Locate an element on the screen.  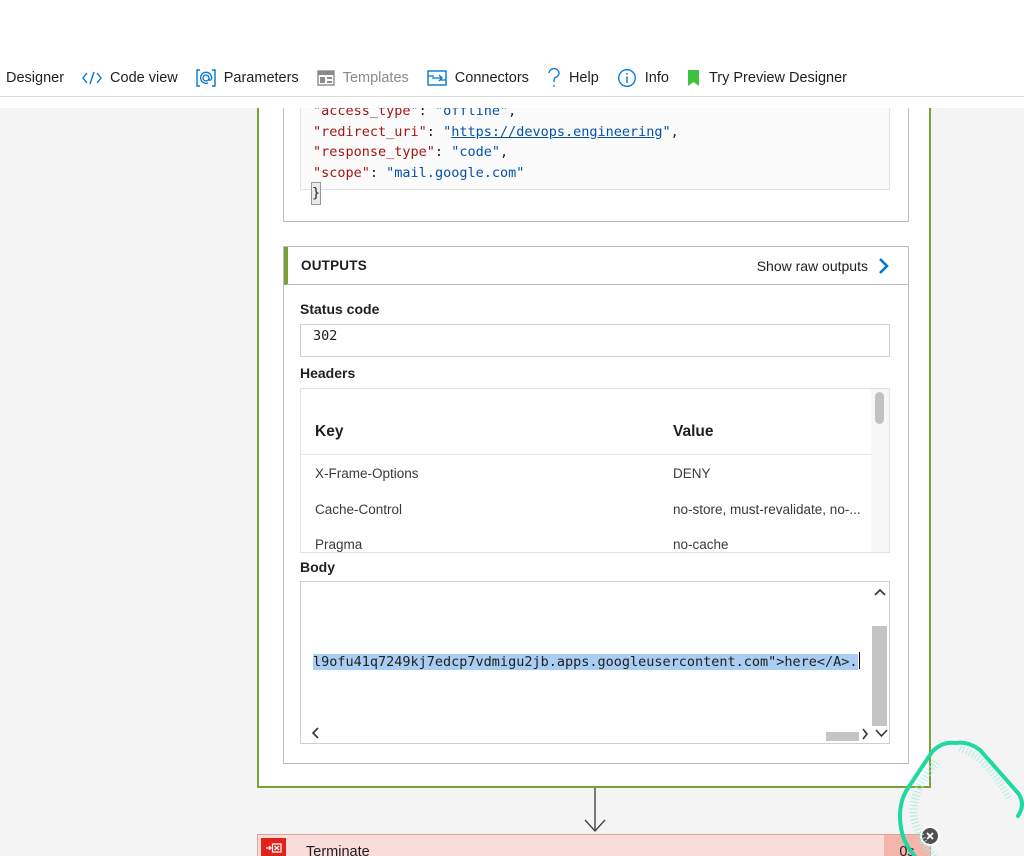
info-icon is located at coordinates (627, 78).